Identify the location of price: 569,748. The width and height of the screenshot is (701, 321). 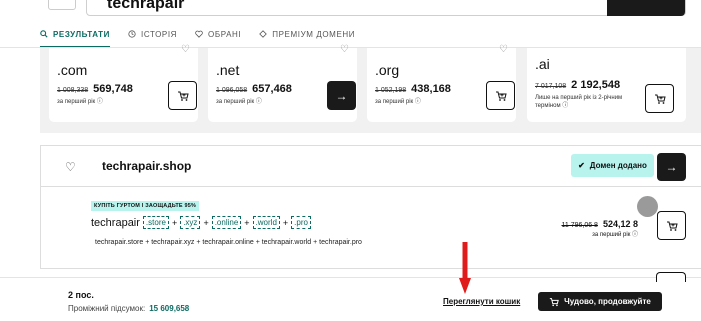
(113, 89).